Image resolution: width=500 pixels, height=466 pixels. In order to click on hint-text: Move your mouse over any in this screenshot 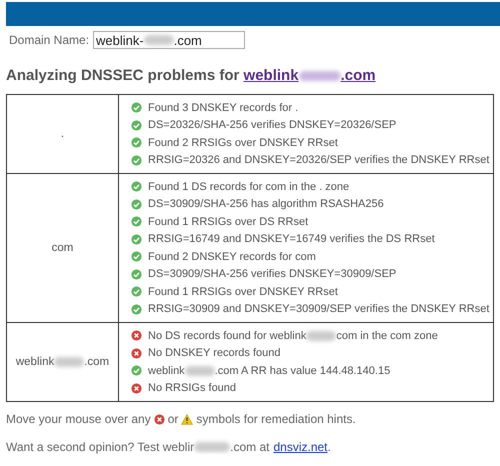, I will do `click(78, 419)`.